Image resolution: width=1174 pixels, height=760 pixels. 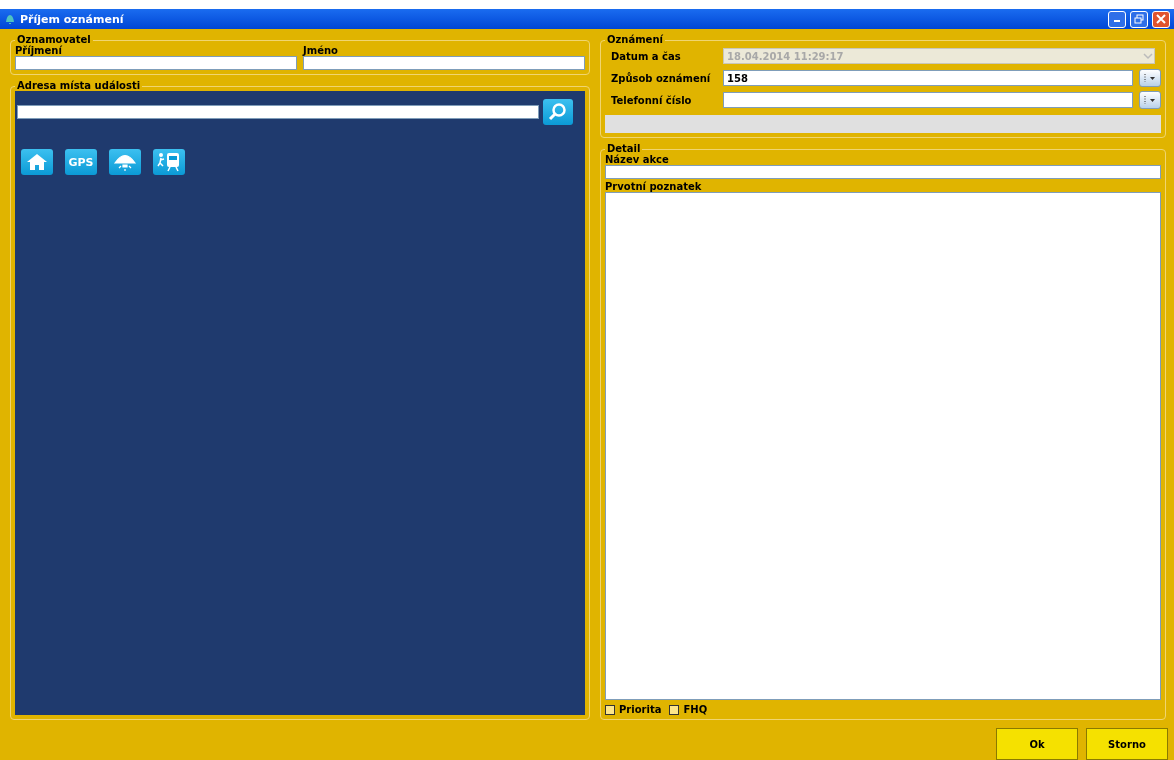 I want to click on restore-icon, so click(x=1139, y=19).